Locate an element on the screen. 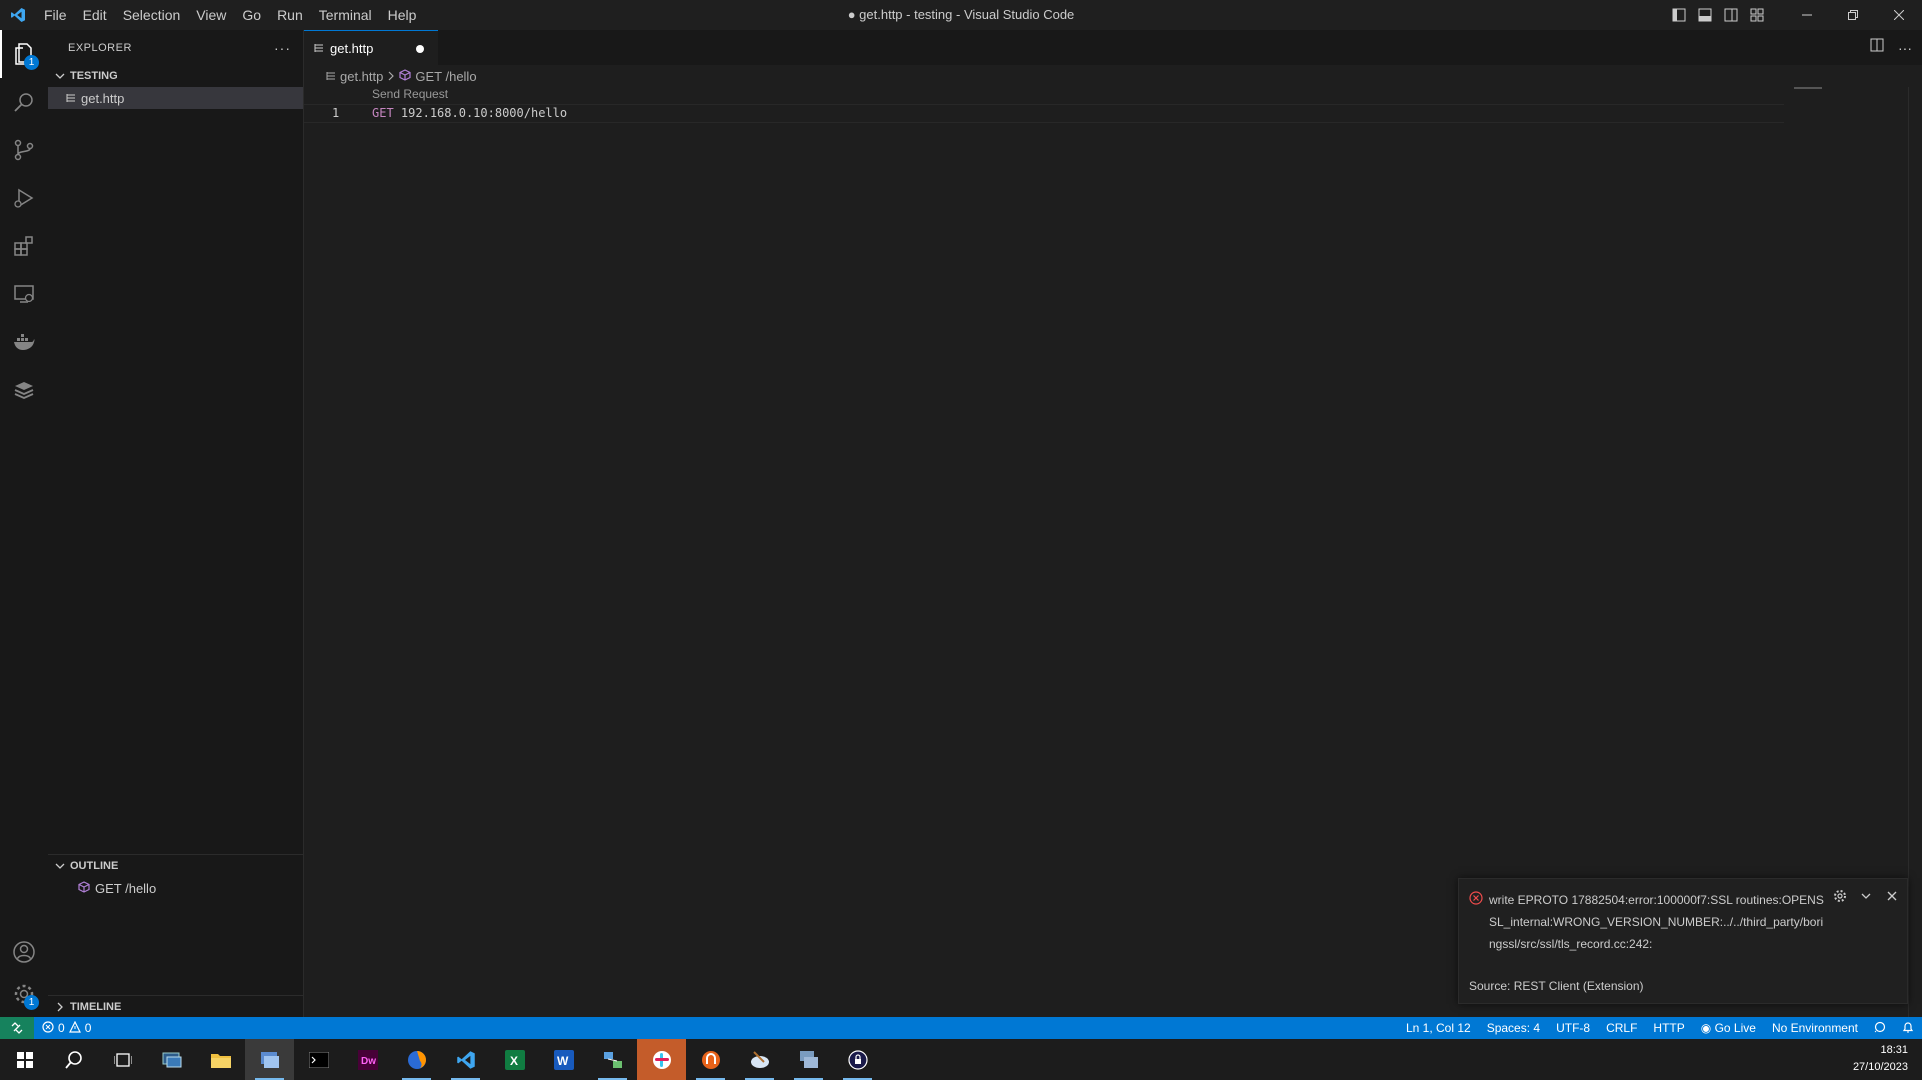 Image resolution: width=1922 pixels, height=1080 pixels. problems-indicator: 0 0 is located at coordinates (62, 1028).